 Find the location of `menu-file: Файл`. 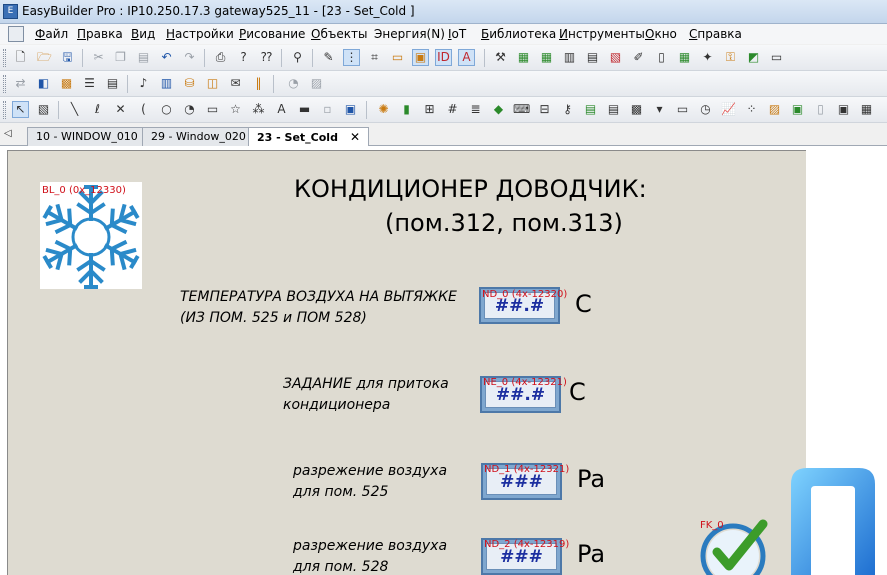

menu-file: Файл is located at coordinates (51, 34).